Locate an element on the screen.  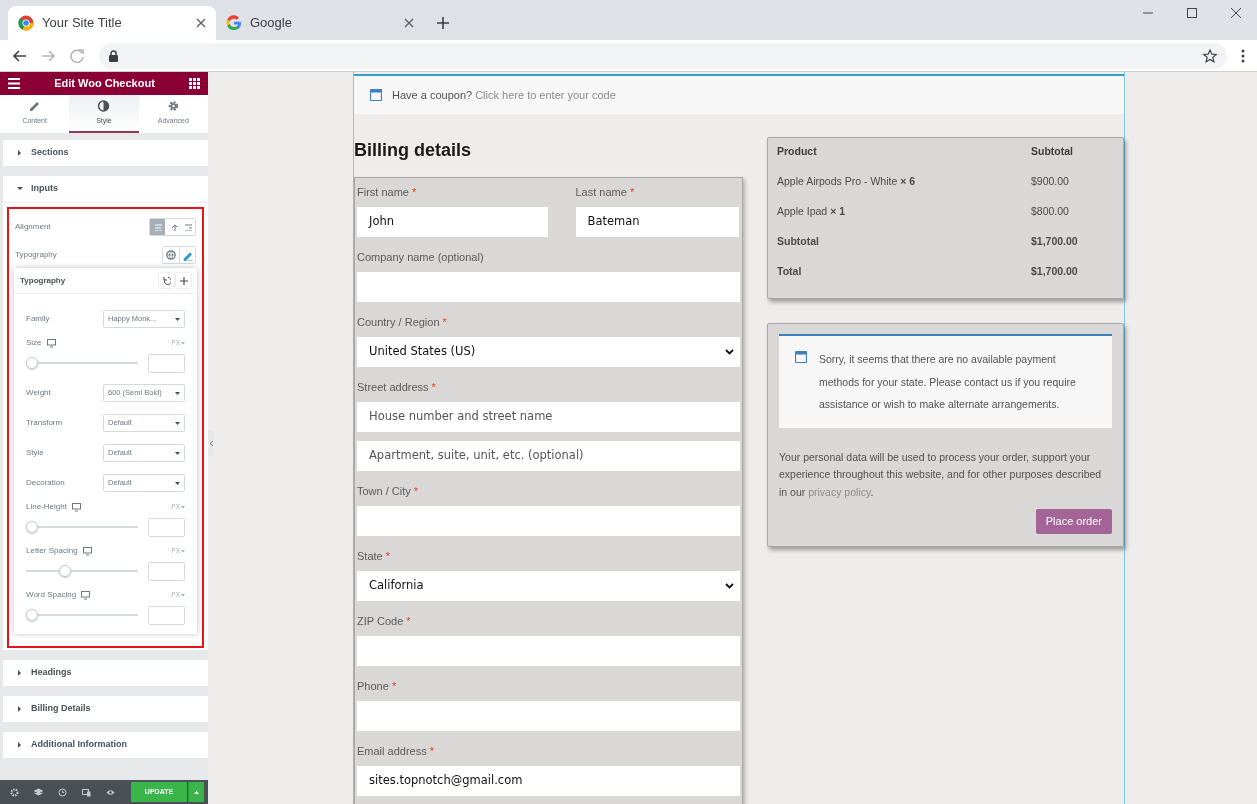
input-field: Bateman is located at coordinates (657, 222).